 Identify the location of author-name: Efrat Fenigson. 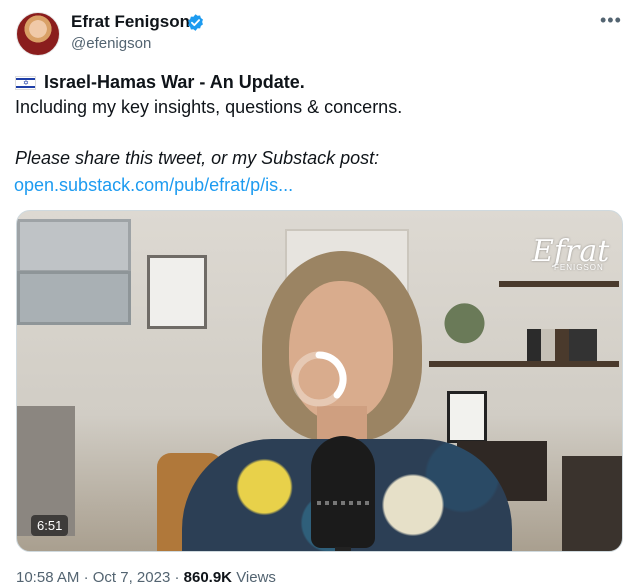
(130, 22).